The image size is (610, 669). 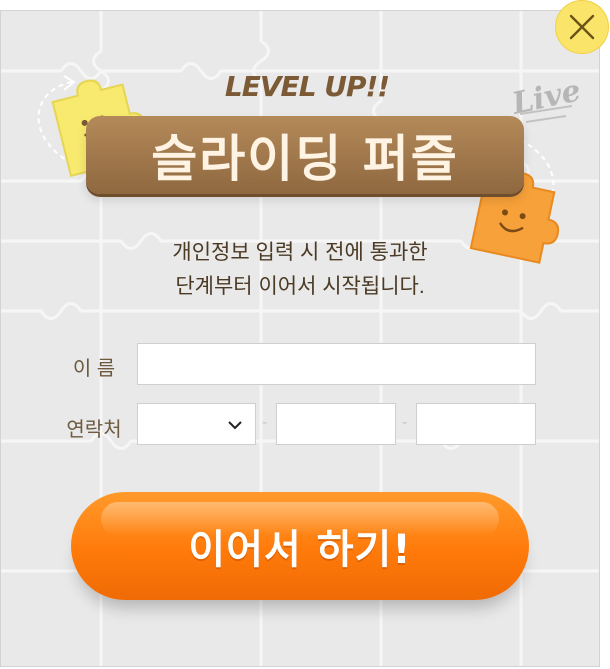 What do you see at coordinates (300, 252) in the screenshot?
I see `description-line-1: 개인정보 입력 시 전에 통과한` at bounding box center [300, 252].